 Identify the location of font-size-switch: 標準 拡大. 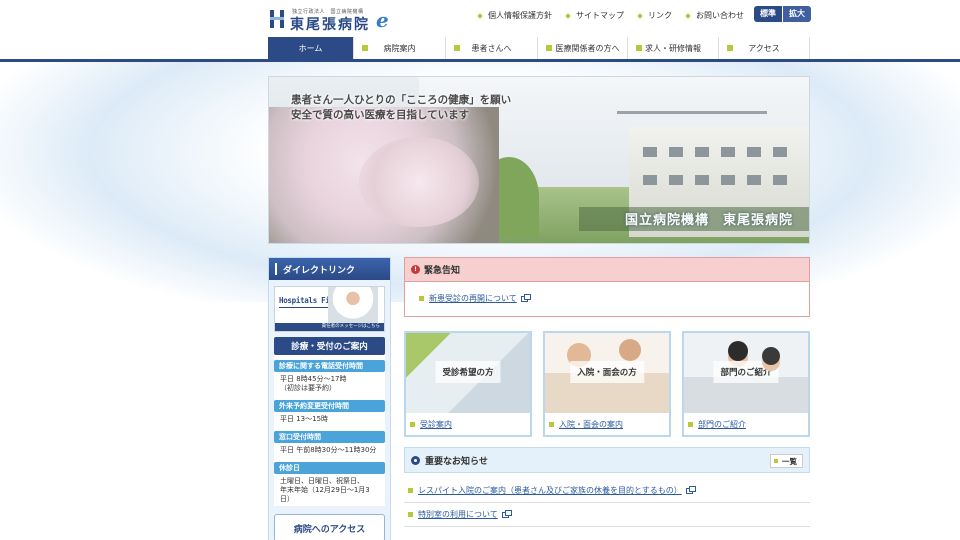
(782, 14).